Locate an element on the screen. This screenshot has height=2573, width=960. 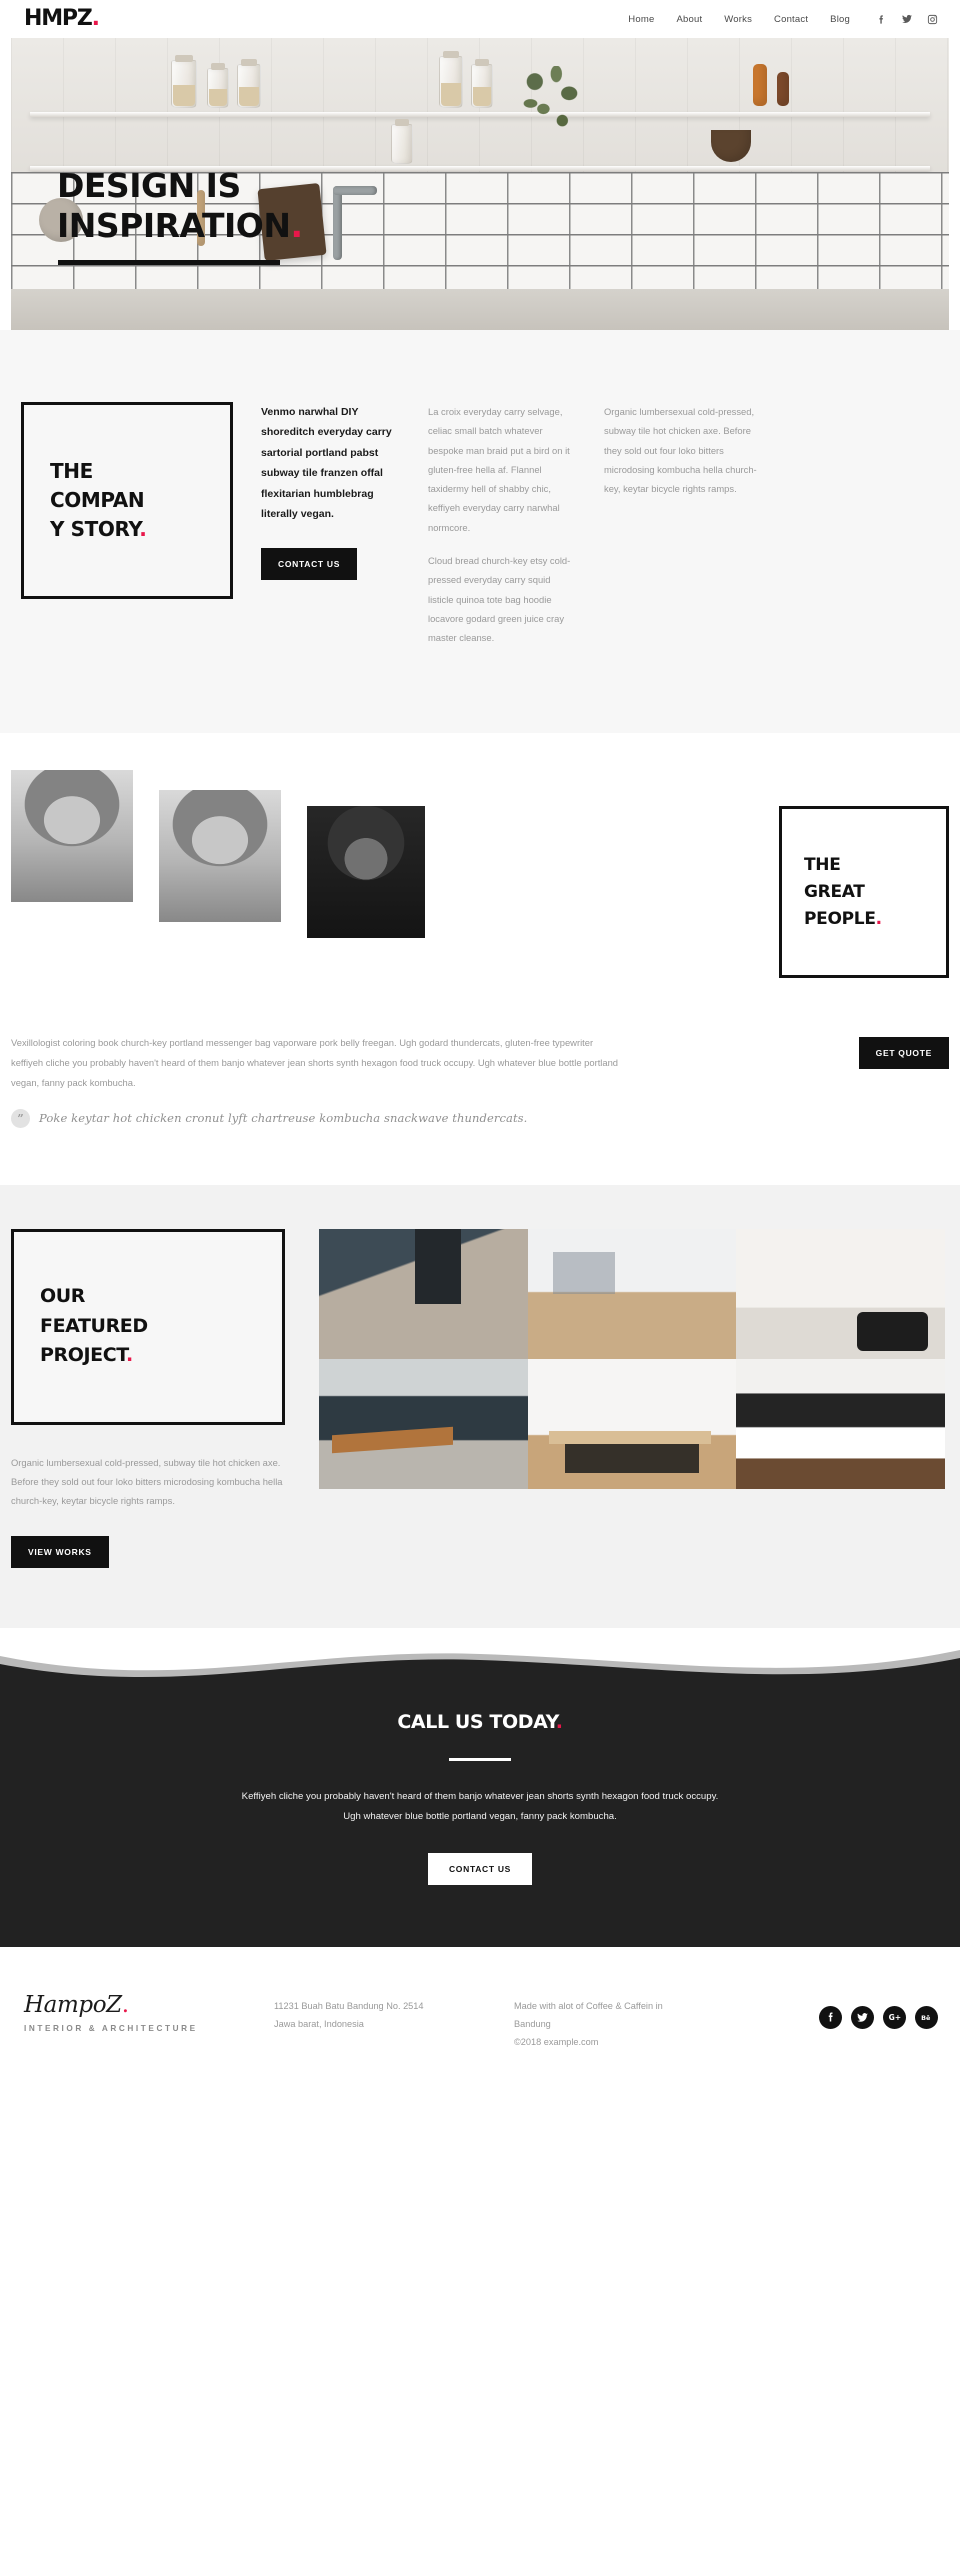
nav-item-blog: Blog is located at coordinates (840, 19).